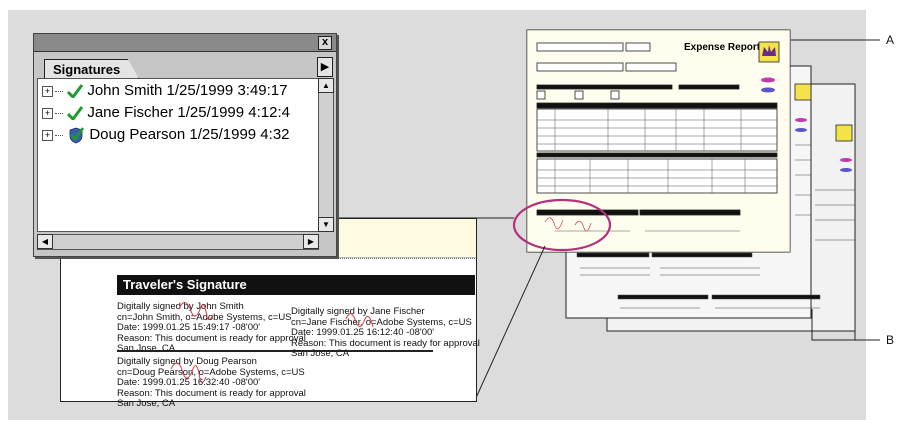 This screenshot has width=923, height=430. Describe the element at coordinates (196, 311) in the screenshot. I see `signature-scribble-john` at that location.